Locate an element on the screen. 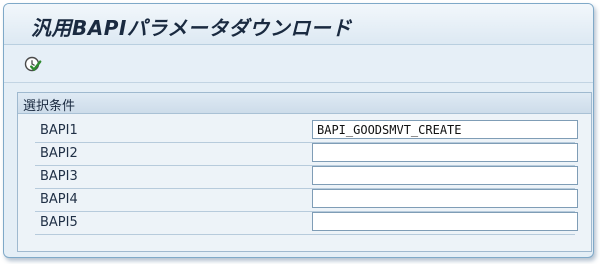 The width and height of the screenshot is (600, 264). panel-header: 選択条件 is located at coordinates (304, 103).